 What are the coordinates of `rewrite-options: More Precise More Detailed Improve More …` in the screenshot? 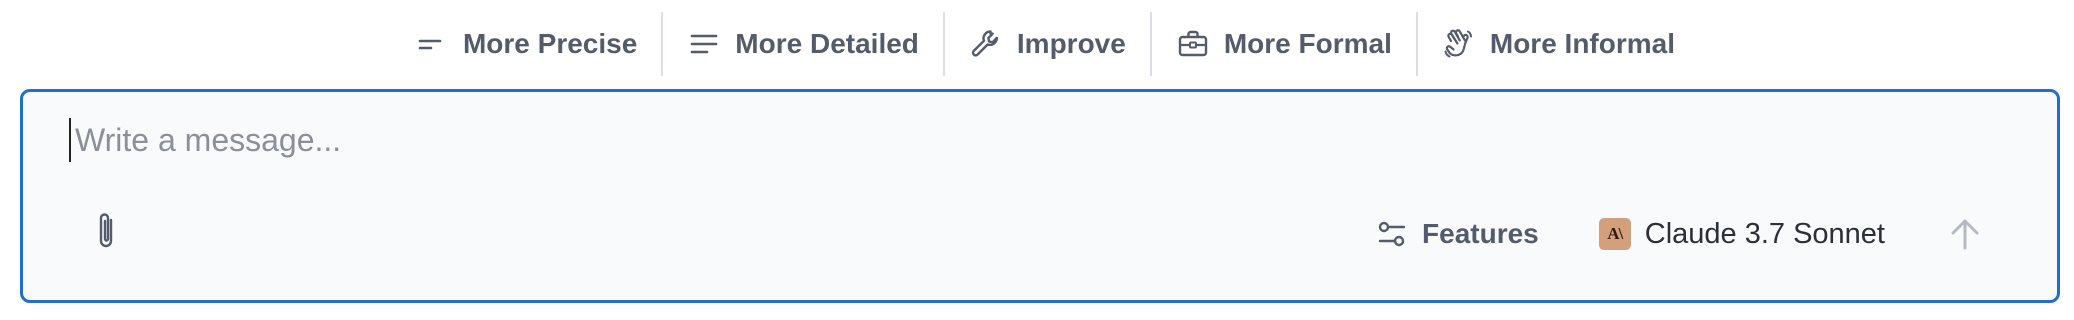 It's located at (1045, 44).